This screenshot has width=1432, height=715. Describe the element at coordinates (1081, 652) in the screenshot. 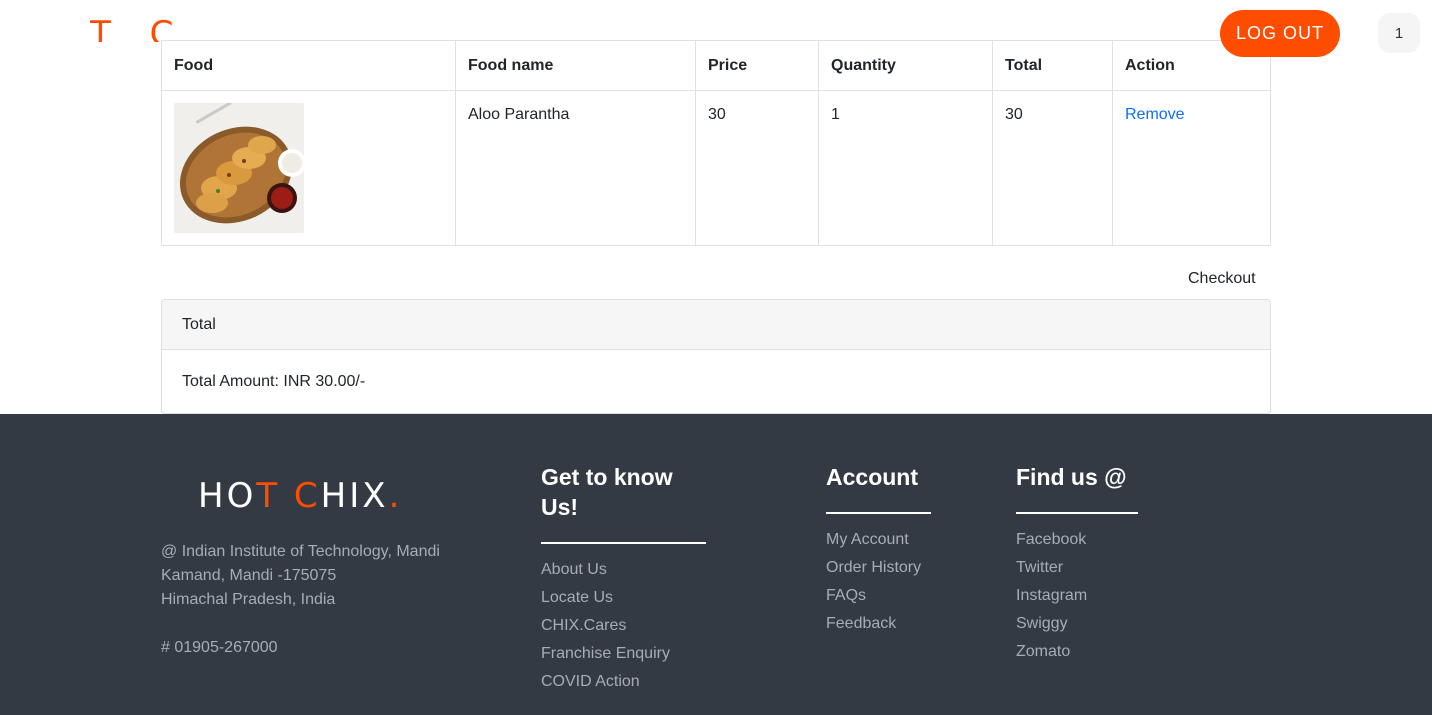

I see `footer-link-zomato: Zomato` at that location.